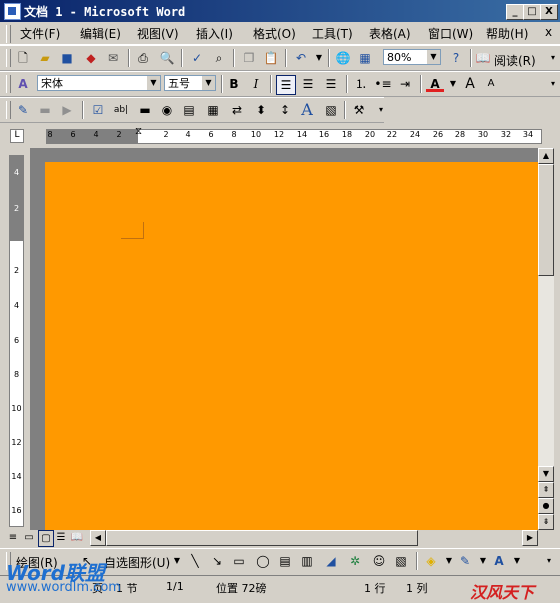  What do you see at coordinates (177, 561) in the screenshot?
I see `autoshapes-dropdown-icon: ▼` at bounding box center [177, 561].